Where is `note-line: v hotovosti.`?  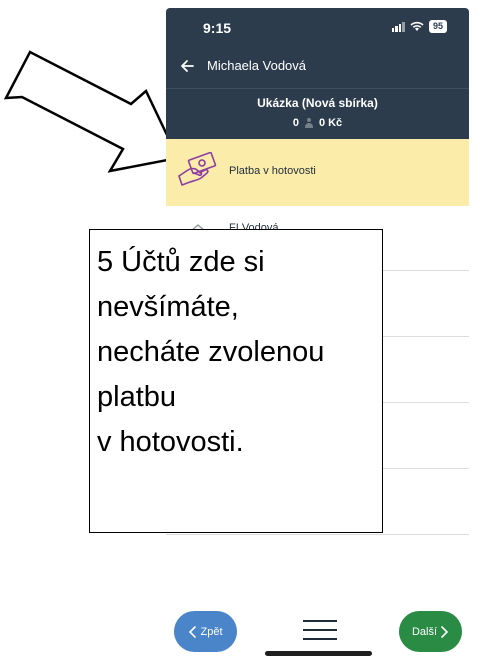 note-line: v hotovosti. is located at coordinates (170, 442).